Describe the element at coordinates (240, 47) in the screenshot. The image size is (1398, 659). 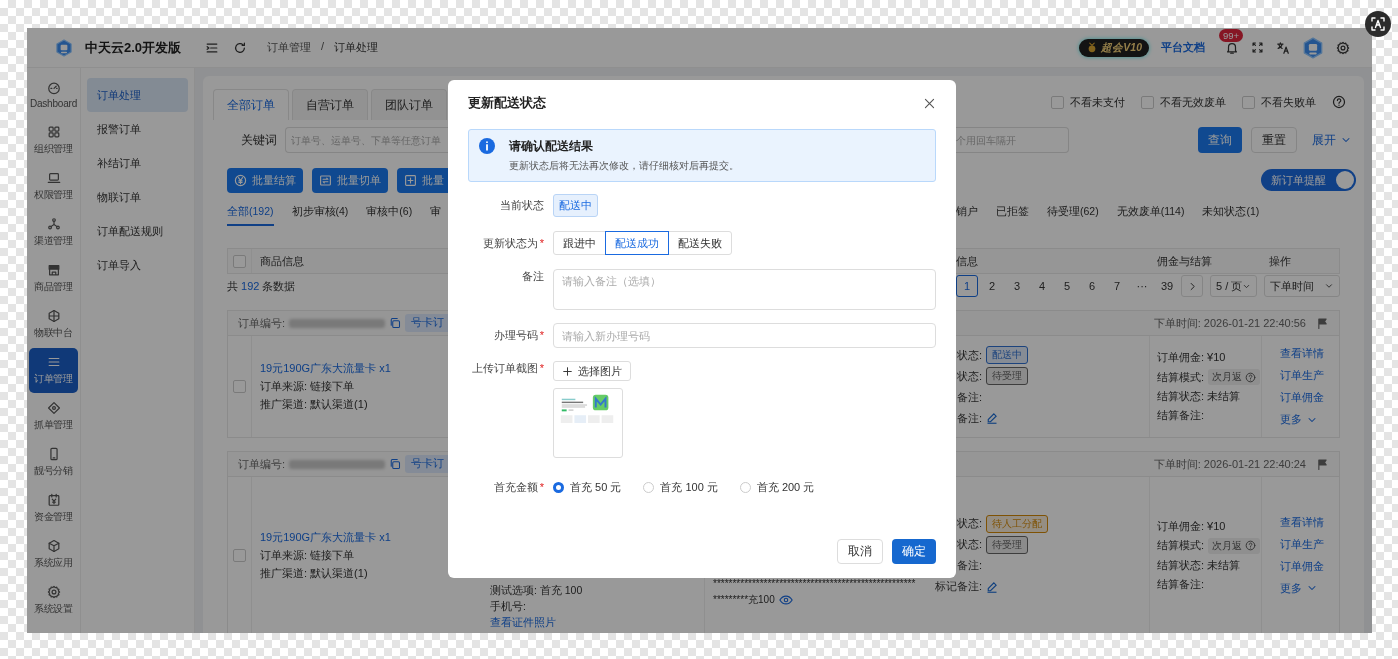
I see `refresh-icon` at that location.